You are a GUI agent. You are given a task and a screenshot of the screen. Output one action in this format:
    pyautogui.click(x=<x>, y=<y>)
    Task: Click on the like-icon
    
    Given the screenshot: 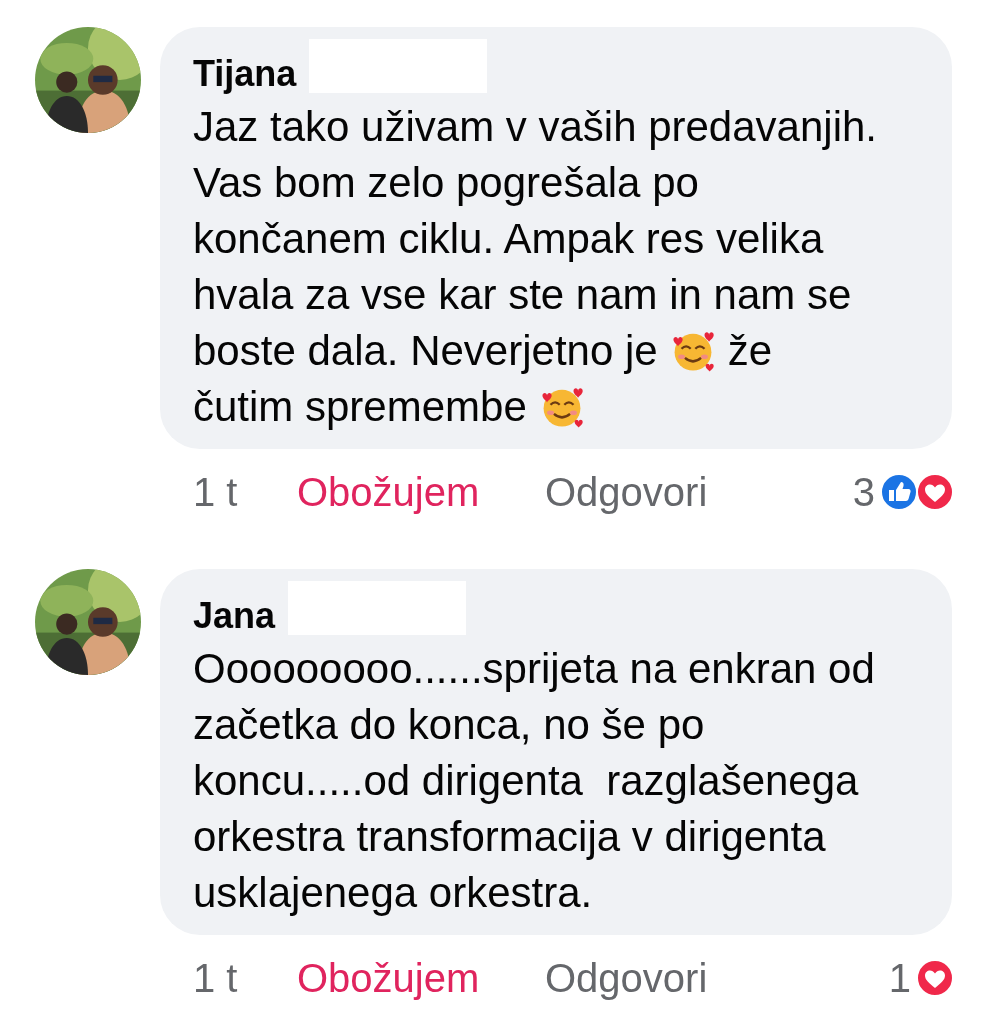 What is the action you would take?
    pyautogui.click(x=899, y=492)
    